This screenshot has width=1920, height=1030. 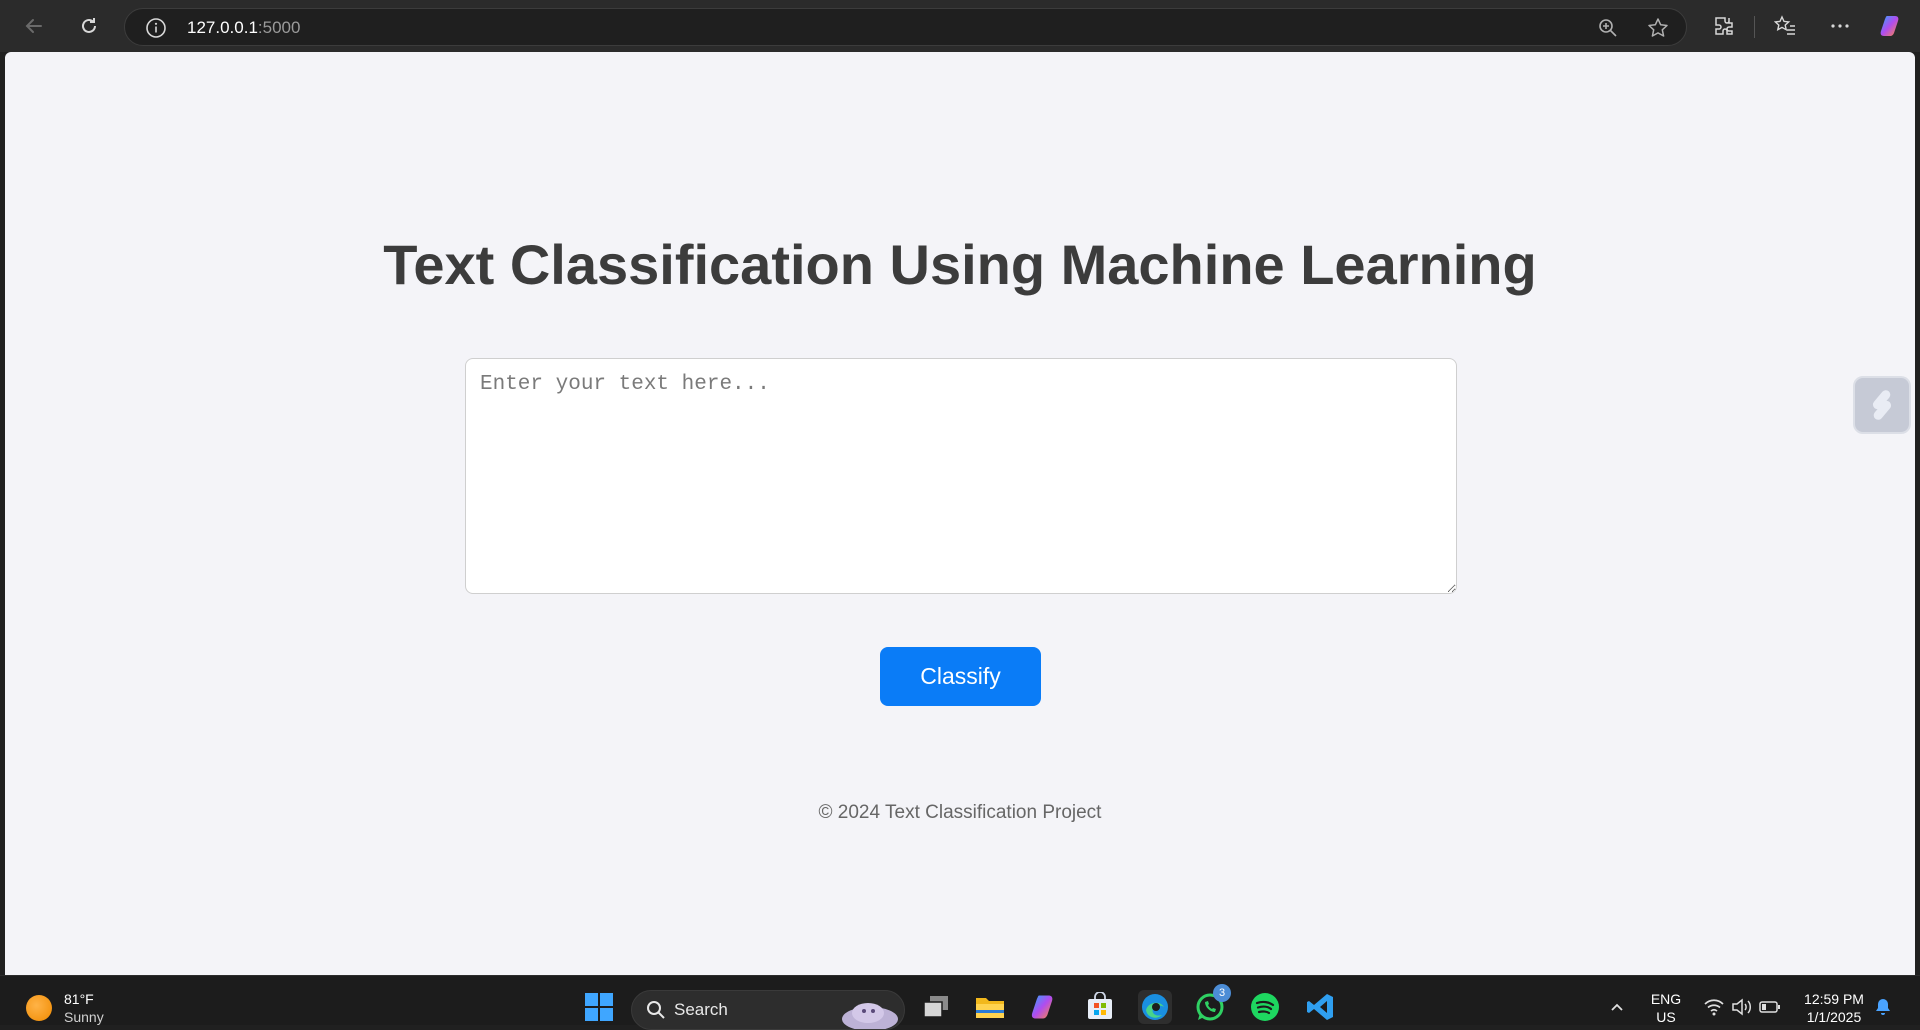 I want to click on notification-bell-icon, so click(x=1883, y=1007).